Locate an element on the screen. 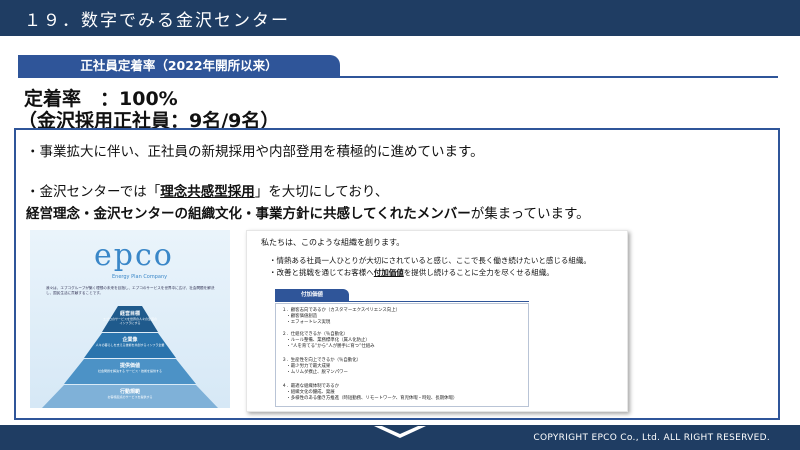 The height and width of the screenshot is (450, 800). value-item: ・“人を育てる”から“人が勝手に育つ”仕組み is located at coordinates (328, 346).